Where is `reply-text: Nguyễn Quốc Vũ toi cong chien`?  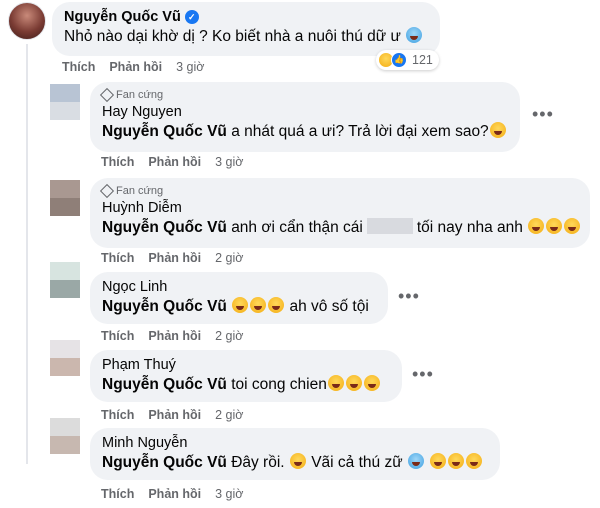
reply-text: Nguyễn Quốc Vũ toi cong chien is located at coordinates (246, 384).